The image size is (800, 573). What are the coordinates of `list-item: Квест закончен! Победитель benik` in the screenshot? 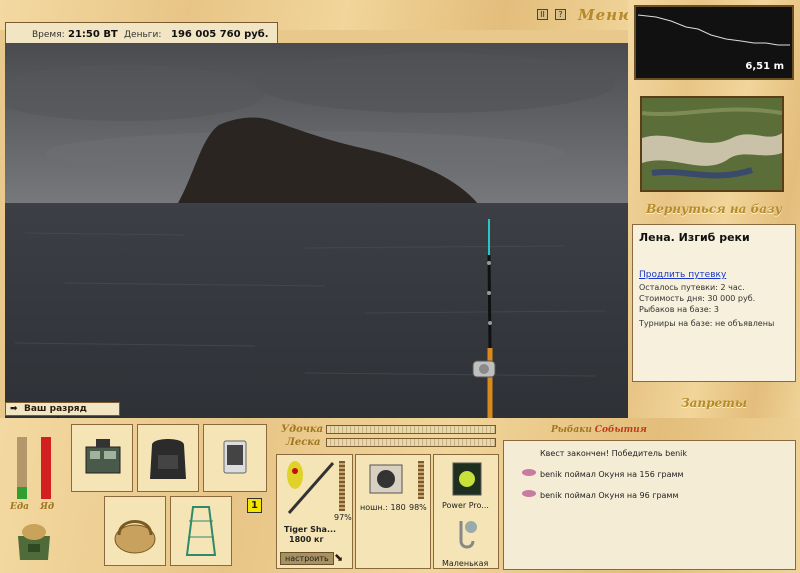 It's located at (614, 453).